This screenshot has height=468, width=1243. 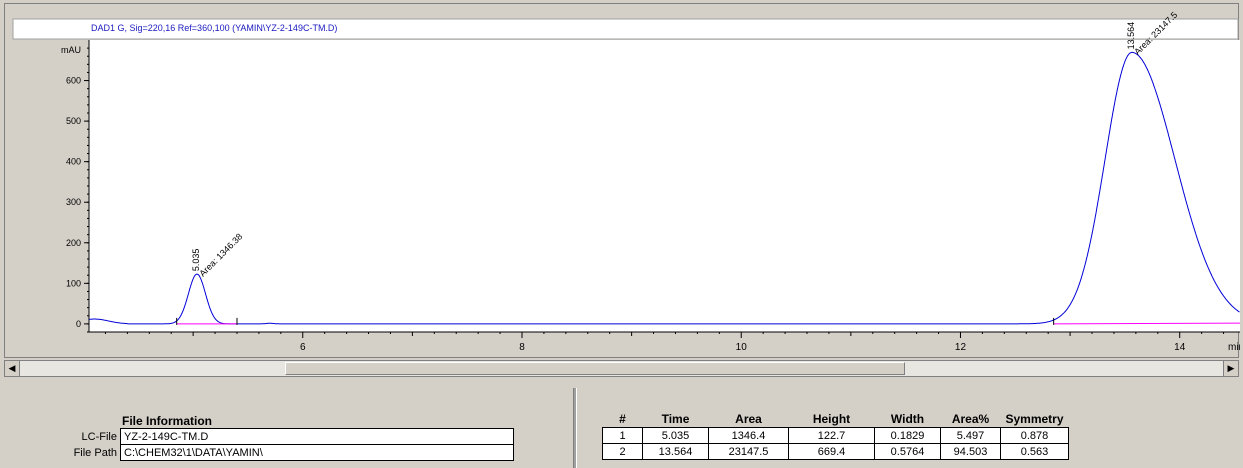 I want to click on table-cell: 94.503, so click(x=970, y=451).